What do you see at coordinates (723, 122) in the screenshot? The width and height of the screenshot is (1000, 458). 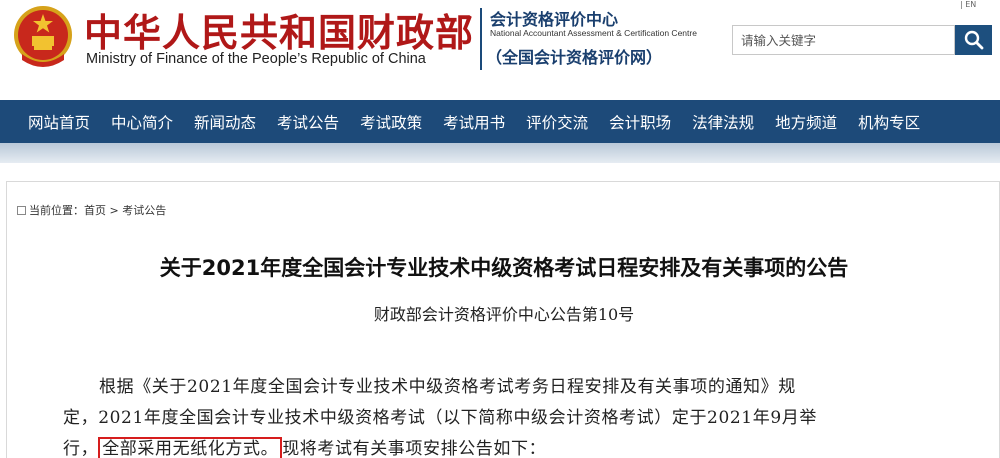 I see `nav-item-laws: 法律法规` at bounding box center [723, 122].